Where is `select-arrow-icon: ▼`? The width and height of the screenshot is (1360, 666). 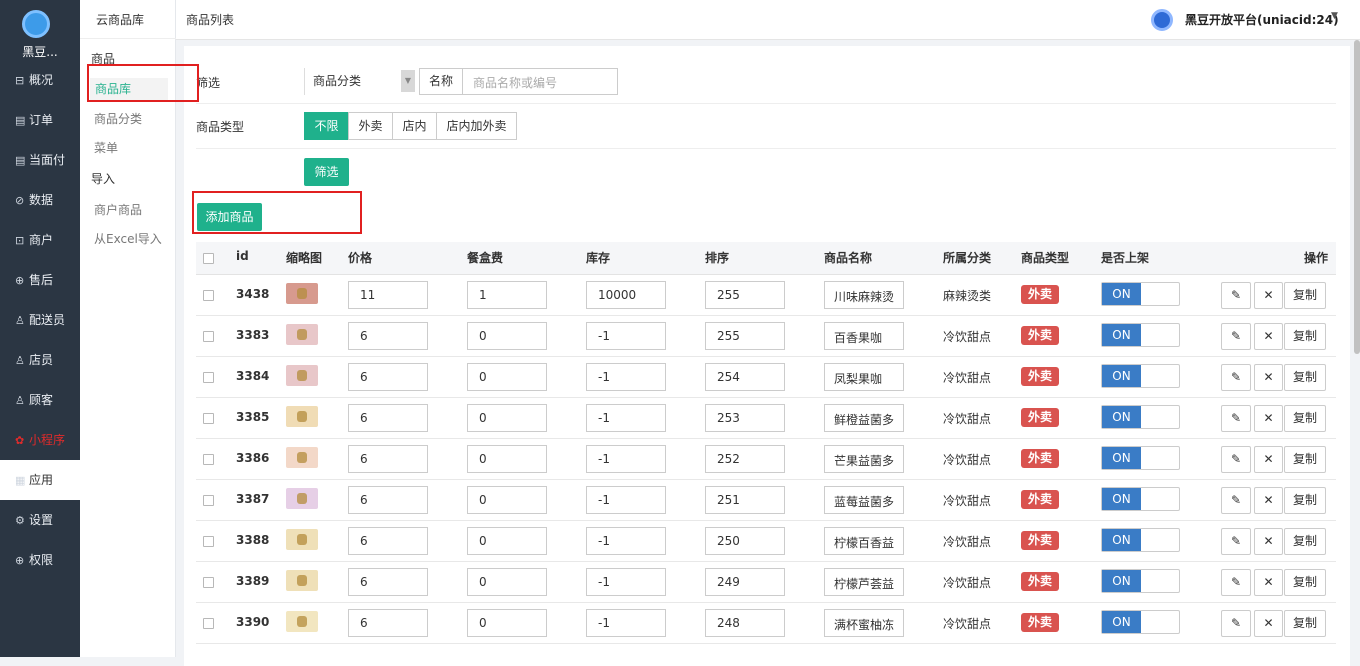
select-arrow-icon: ▼ is located at coordinates (408, 81).